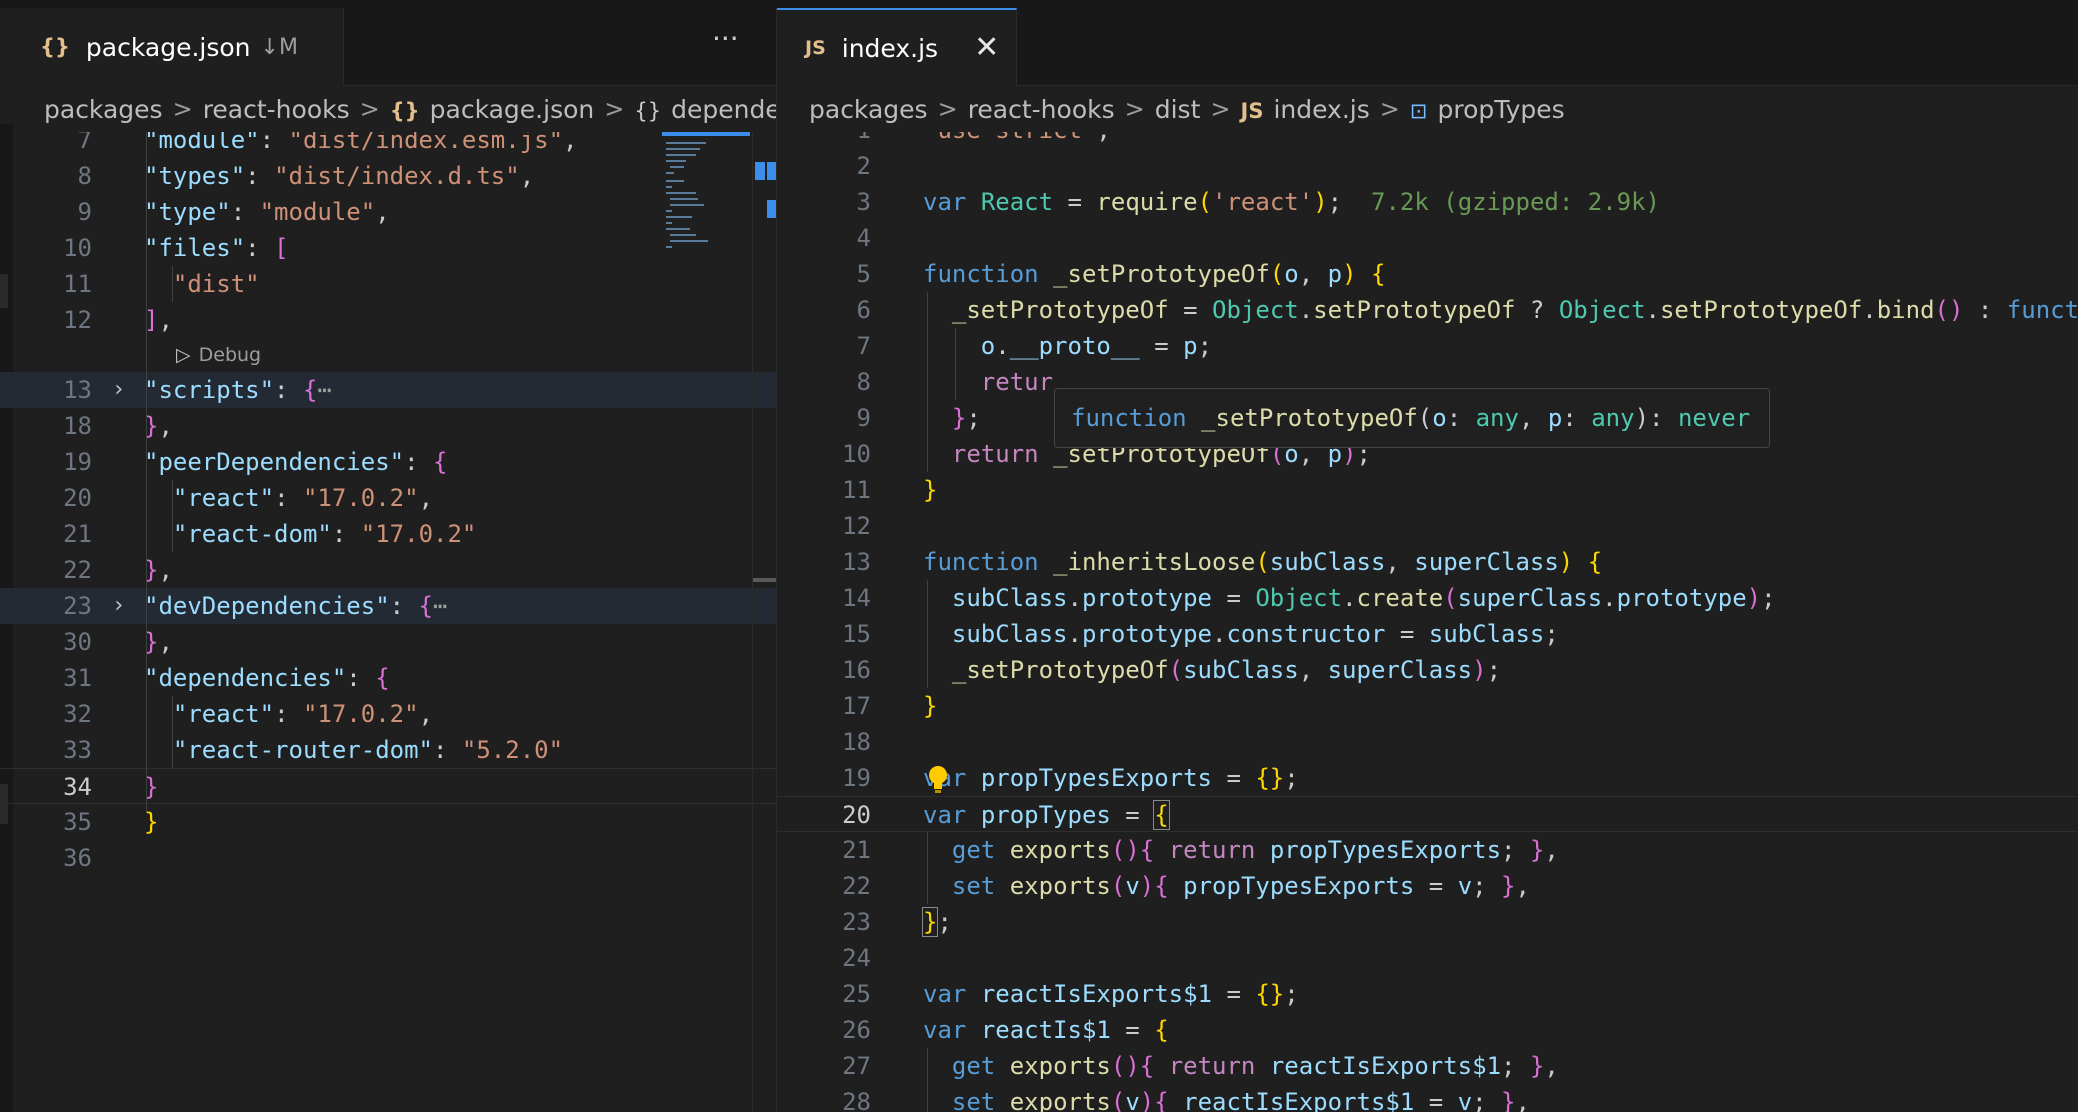  What do you see at coordinates (388, 570) in the screenshot?
I see `code-line: 22},` at bounding box center [388, 570].